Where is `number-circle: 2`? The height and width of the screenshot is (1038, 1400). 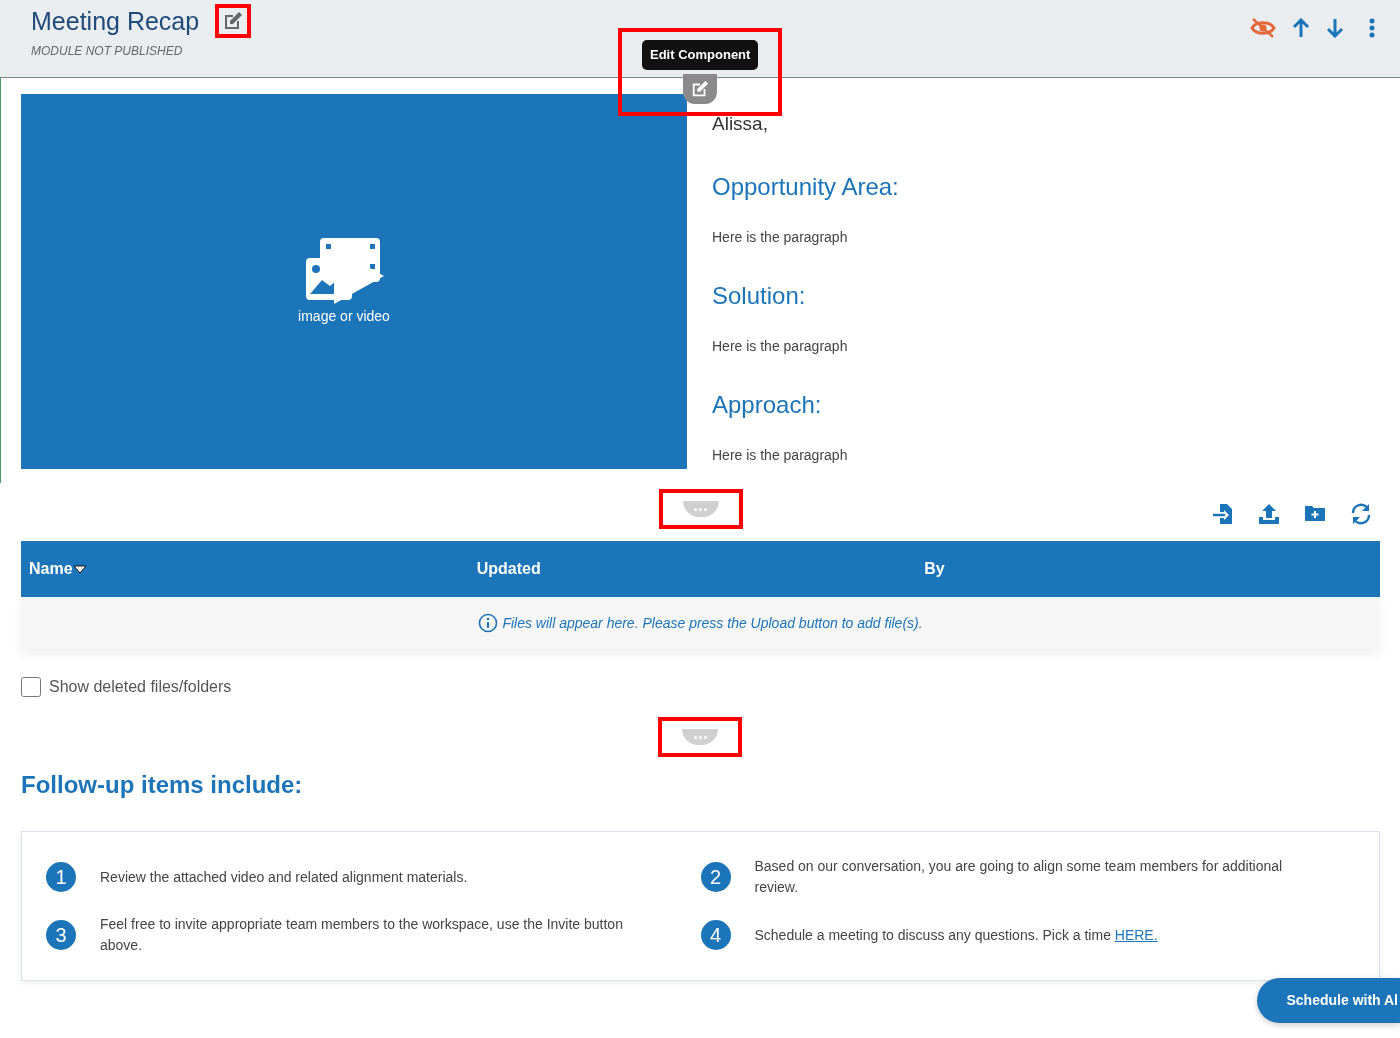 number-circle: 2 is located at coordinates (715, 877).